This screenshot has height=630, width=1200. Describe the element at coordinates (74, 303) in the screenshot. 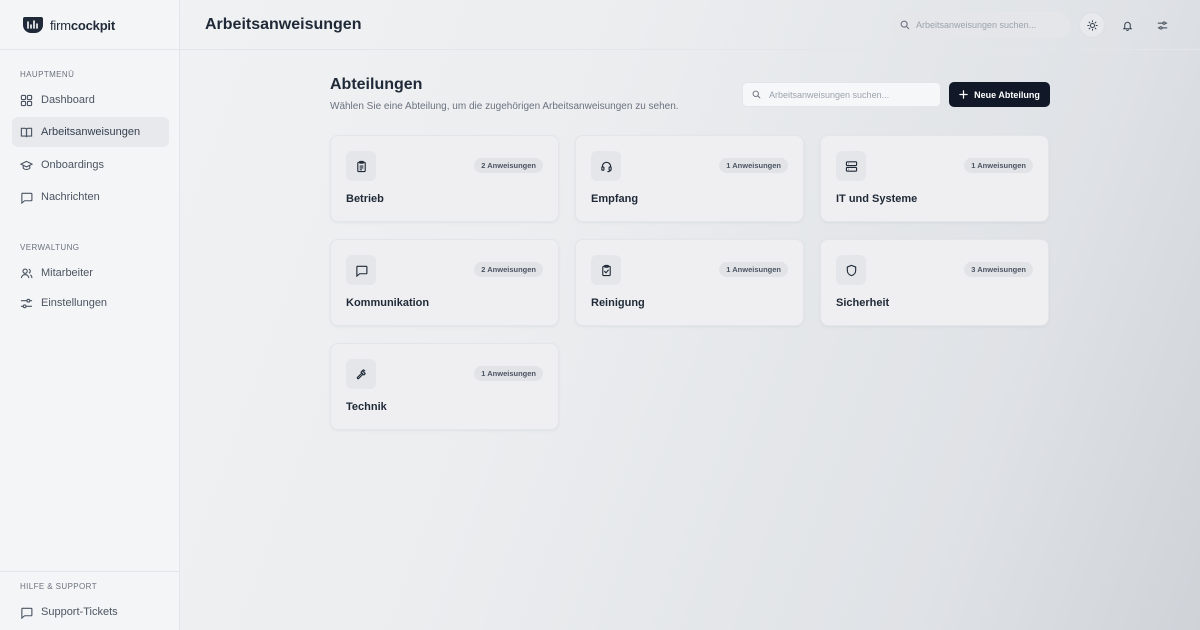

I see `sidebar-item-label: Einstellungen` at that location.